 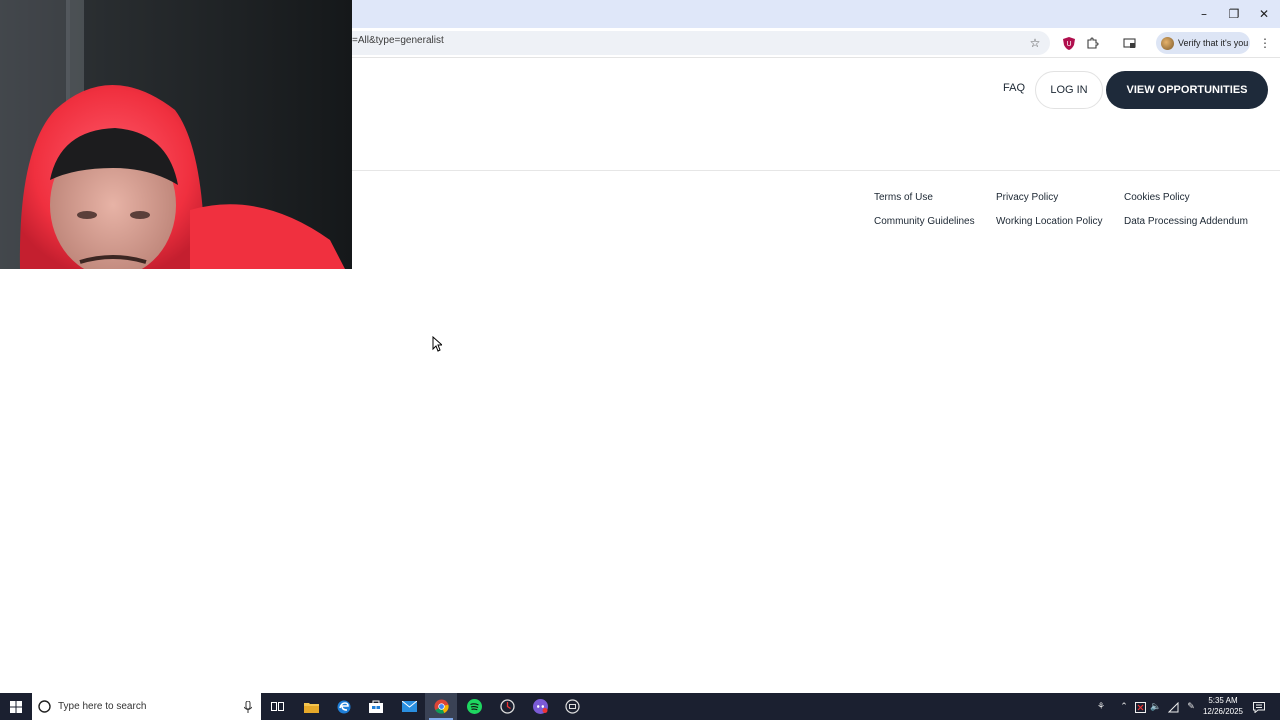 What do you see at coordinates (1129, 43) in the screenshot?
I see `cast-icon` at bounding box center [1129, 43].